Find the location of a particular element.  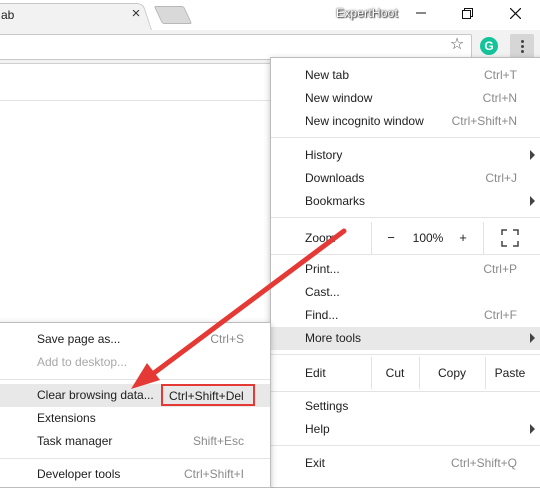

menu-item-label: Downloads is located at coordinates (335, 178).